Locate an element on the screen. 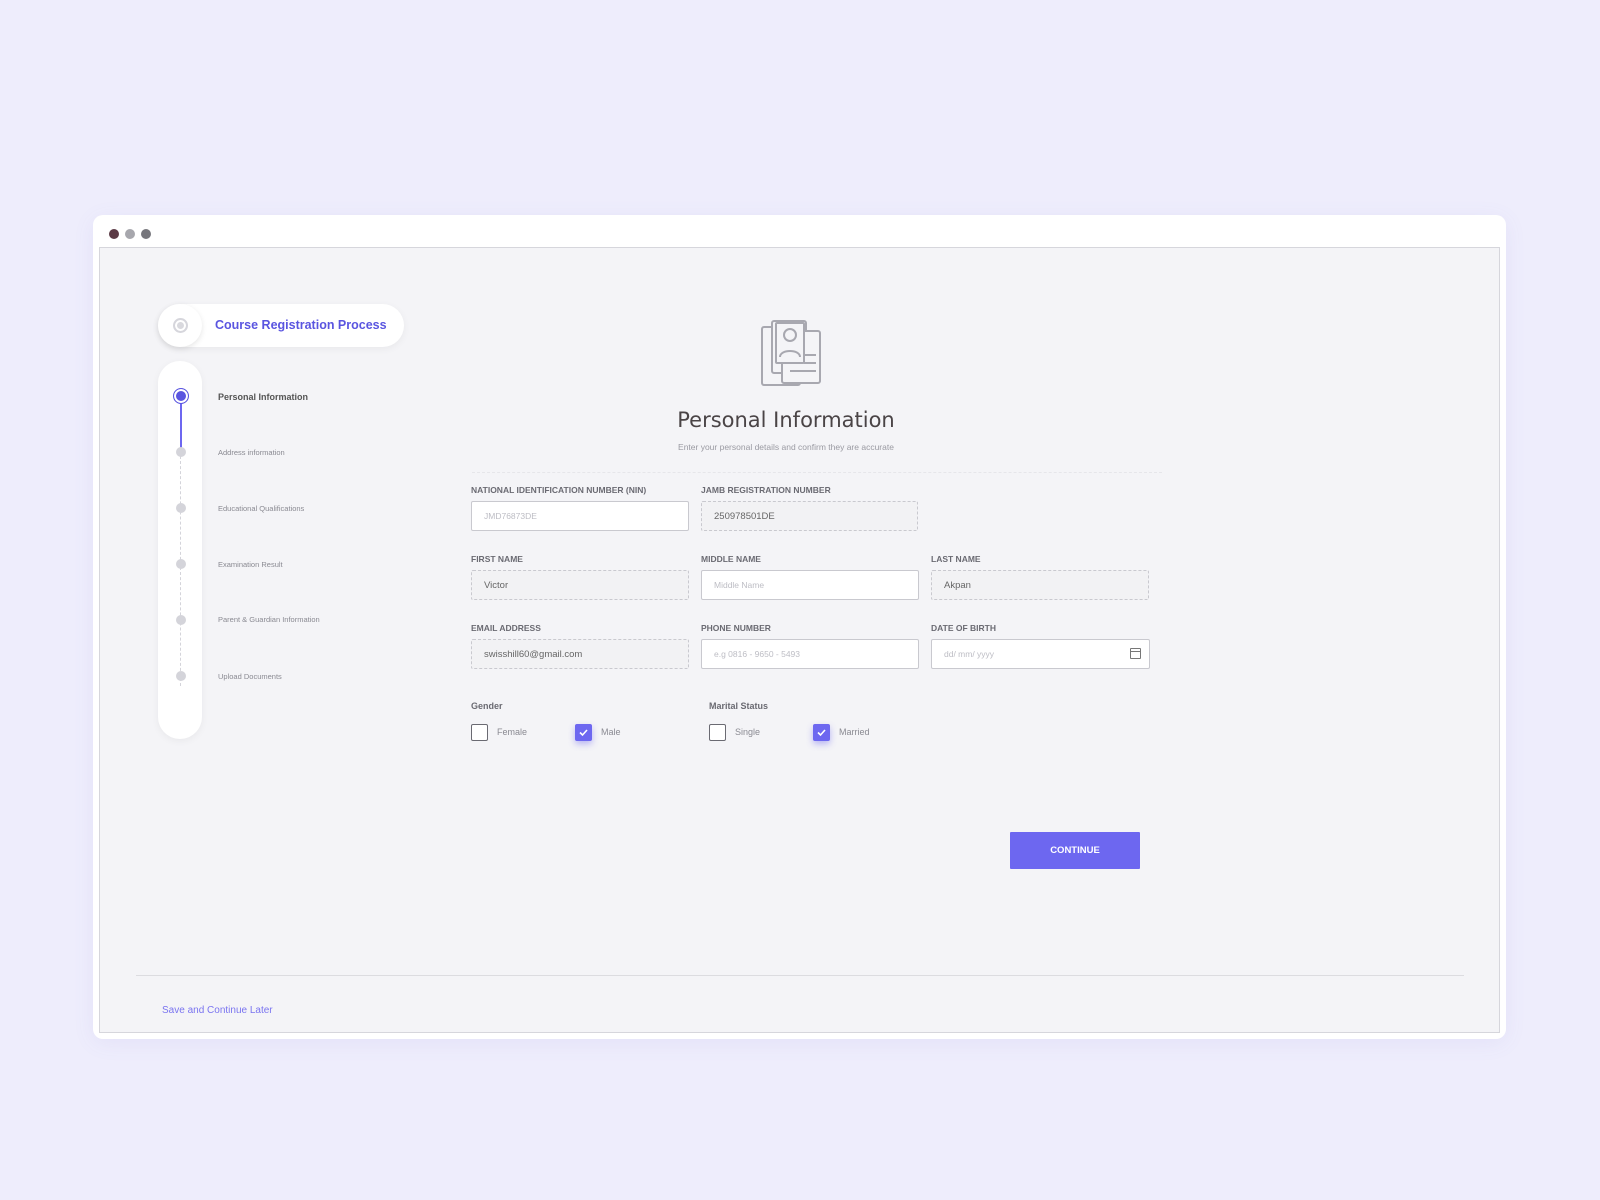  nin-input is located at coordinates (580, 516).